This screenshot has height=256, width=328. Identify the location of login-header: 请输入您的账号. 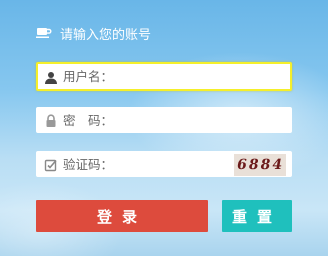
(93, 33).